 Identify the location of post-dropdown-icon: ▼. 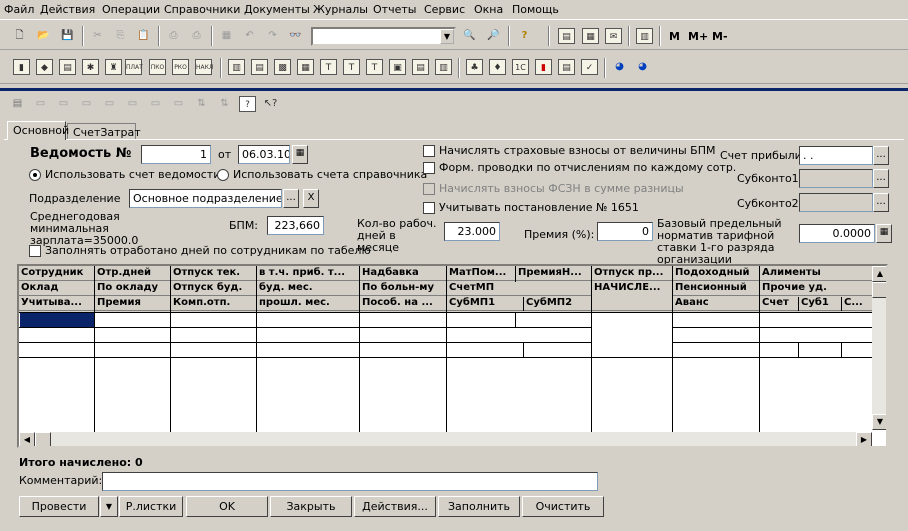
(109, 506).